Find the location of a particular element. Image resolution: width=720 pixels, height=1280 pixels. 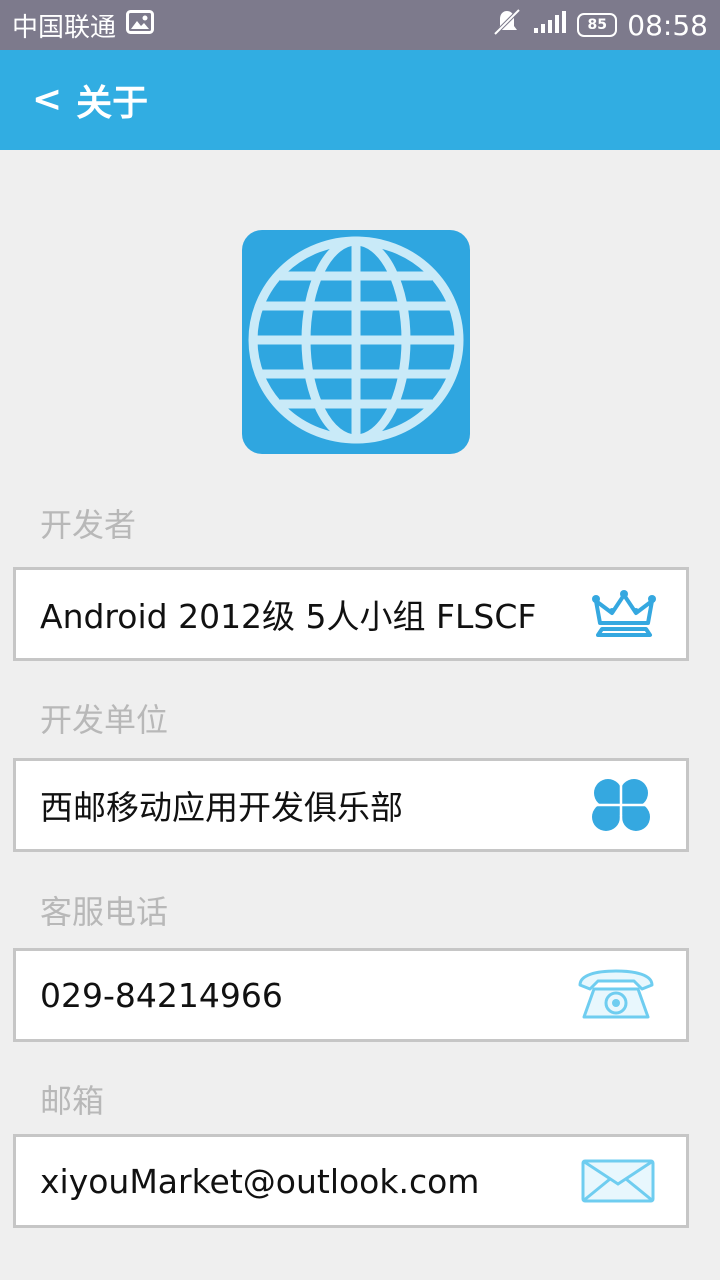

developer-label: 开发者 is located at coordinates (88, 525).